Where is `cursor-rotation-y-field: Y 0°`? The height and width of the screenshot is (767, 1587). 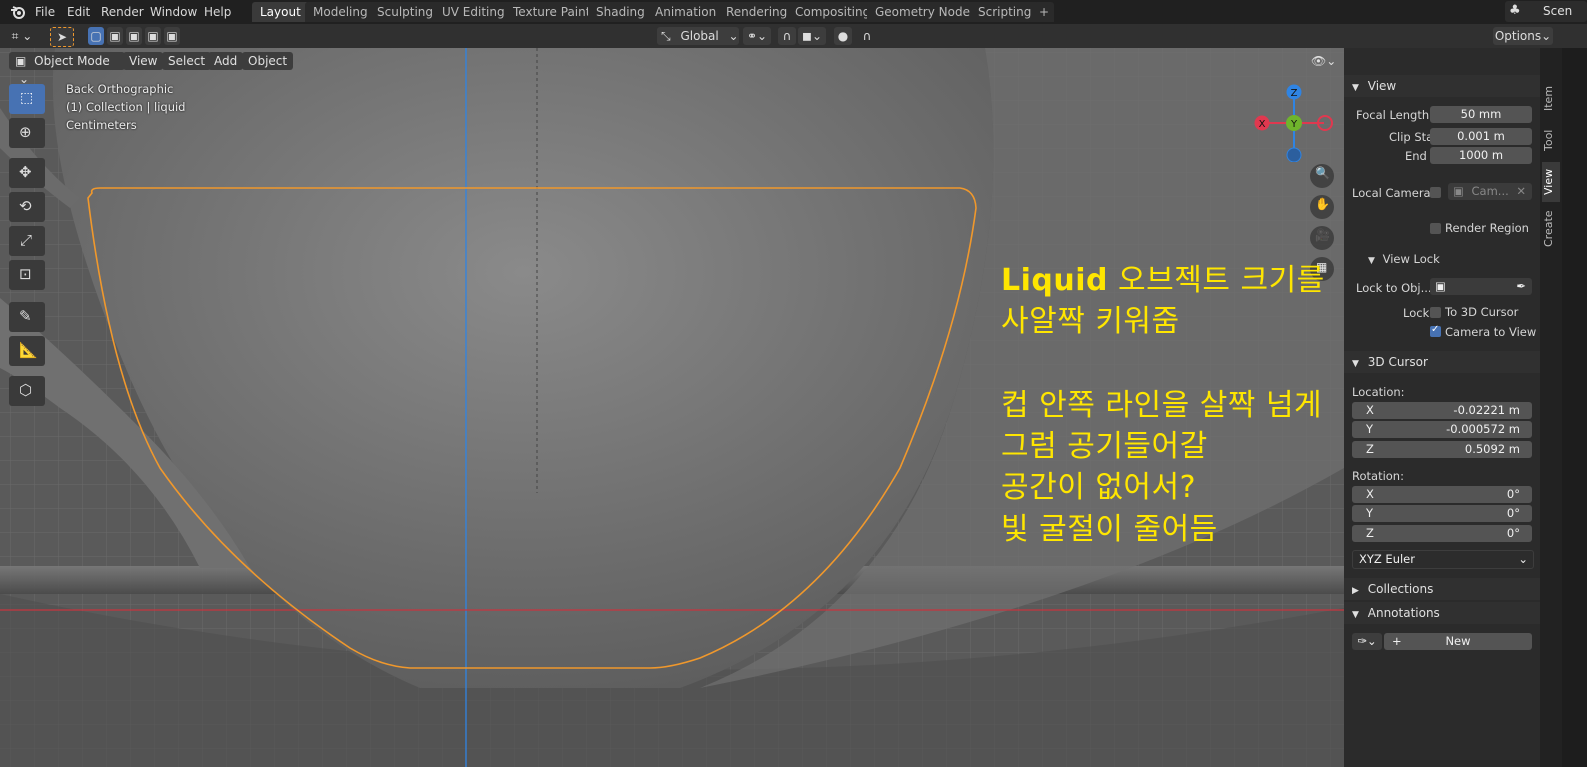 cursor-rotation-y-field: Y 0° is located at coordinates (1442, 513).